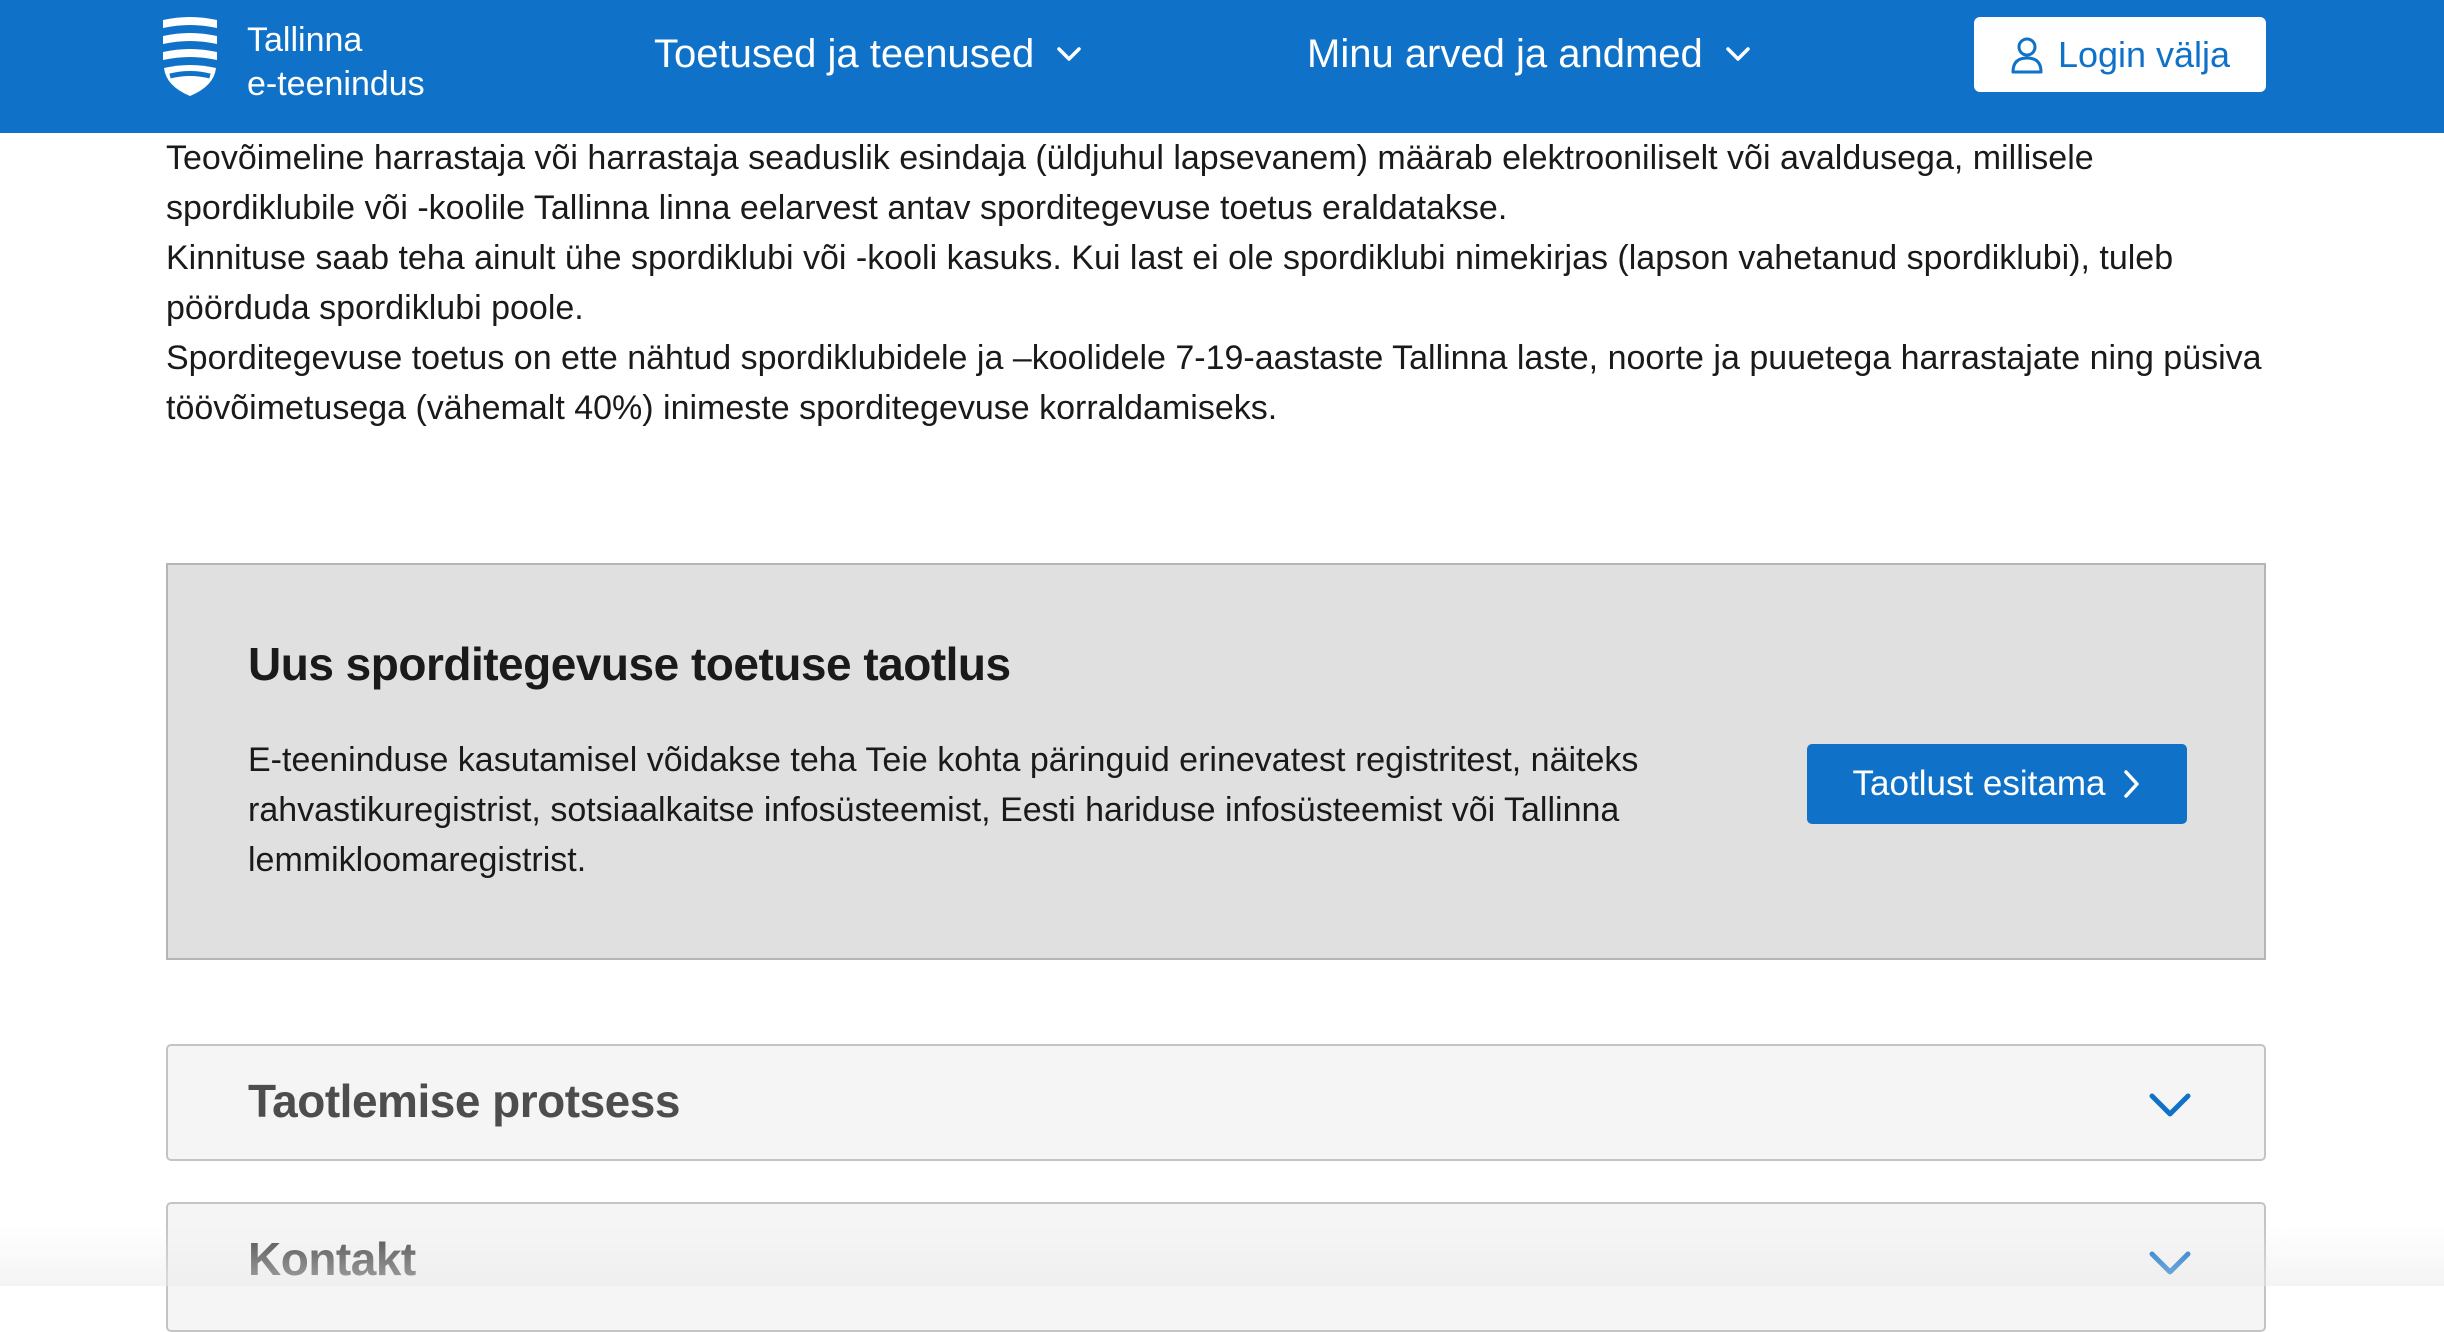  I want to click on brand-subtitle: e-teenindus, so click(336, 84).